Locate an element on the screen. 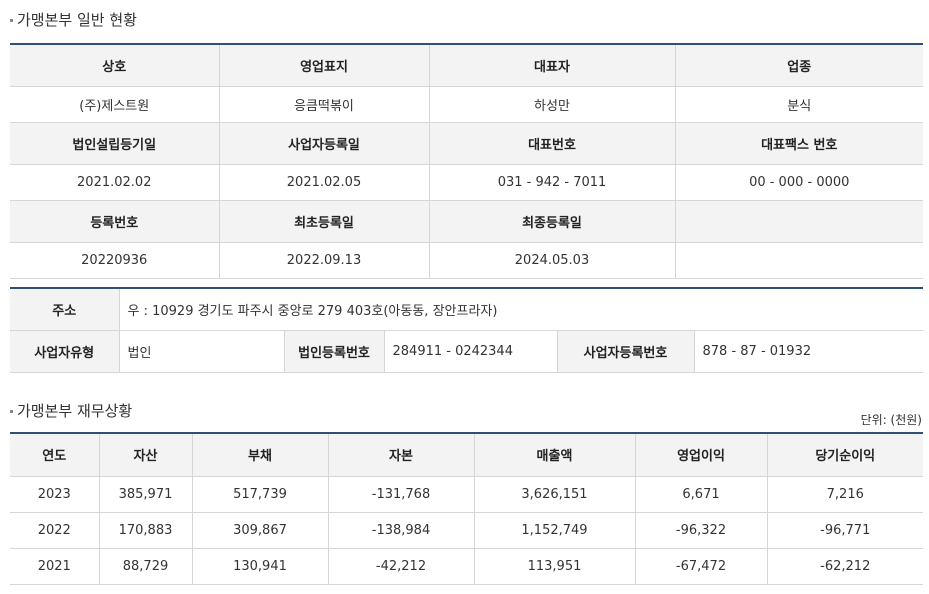 Image resolution: width=929 pixels, height=594 pixels. header-cell-industry: 업종 is located at coordinates (799, 65).